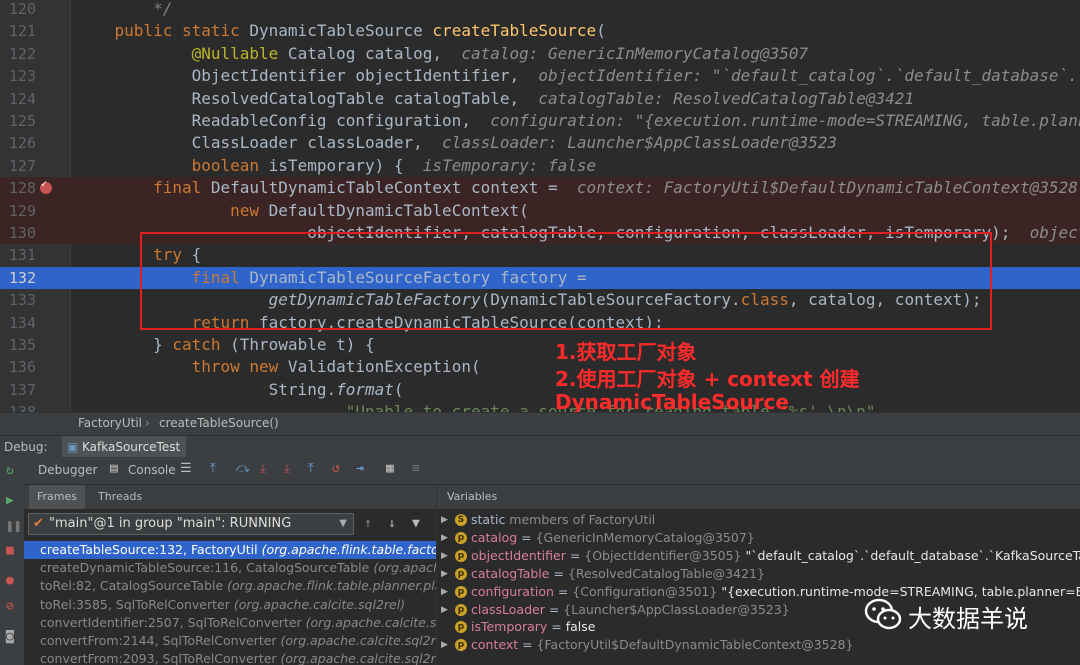 Image resolution: width=1080 pixels, height=665 pixels. I want to click on tab-frames: Frames, so click(57, 497).